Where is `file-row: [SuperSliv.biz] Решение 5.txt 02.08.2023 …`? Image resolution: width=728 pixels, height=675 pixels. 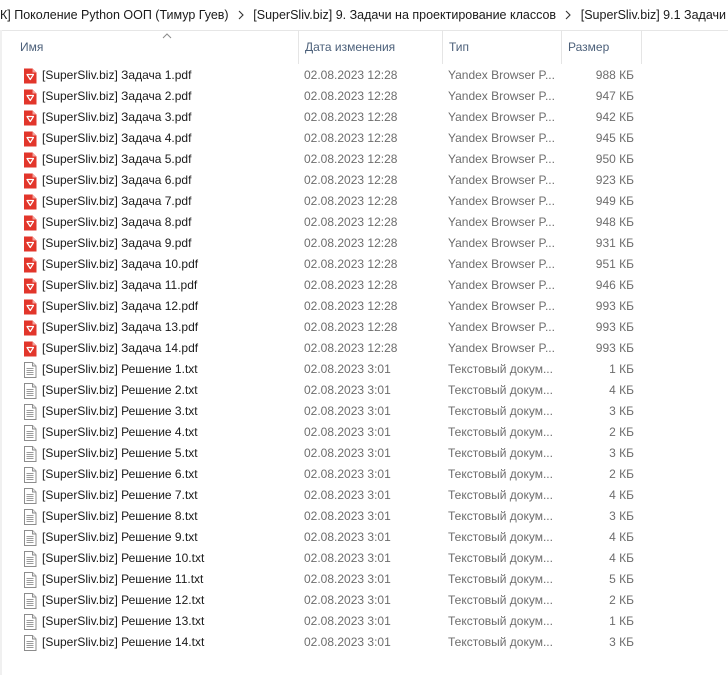
file-row: [SuperSliv.biz] Решение 5.txt 02.08.2023 … is located at coordinates (322, 453).